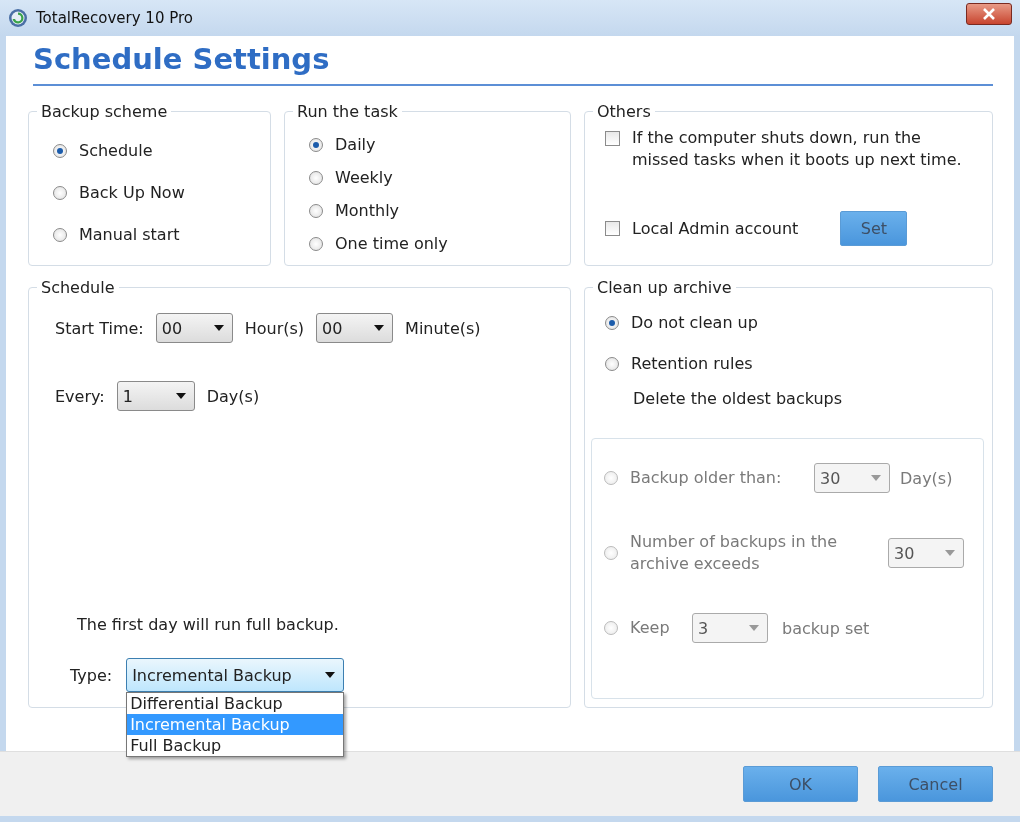 This screenshot has width=1020, height=822. I want to click on radio-label: Back Up Now, so click(132, 192).